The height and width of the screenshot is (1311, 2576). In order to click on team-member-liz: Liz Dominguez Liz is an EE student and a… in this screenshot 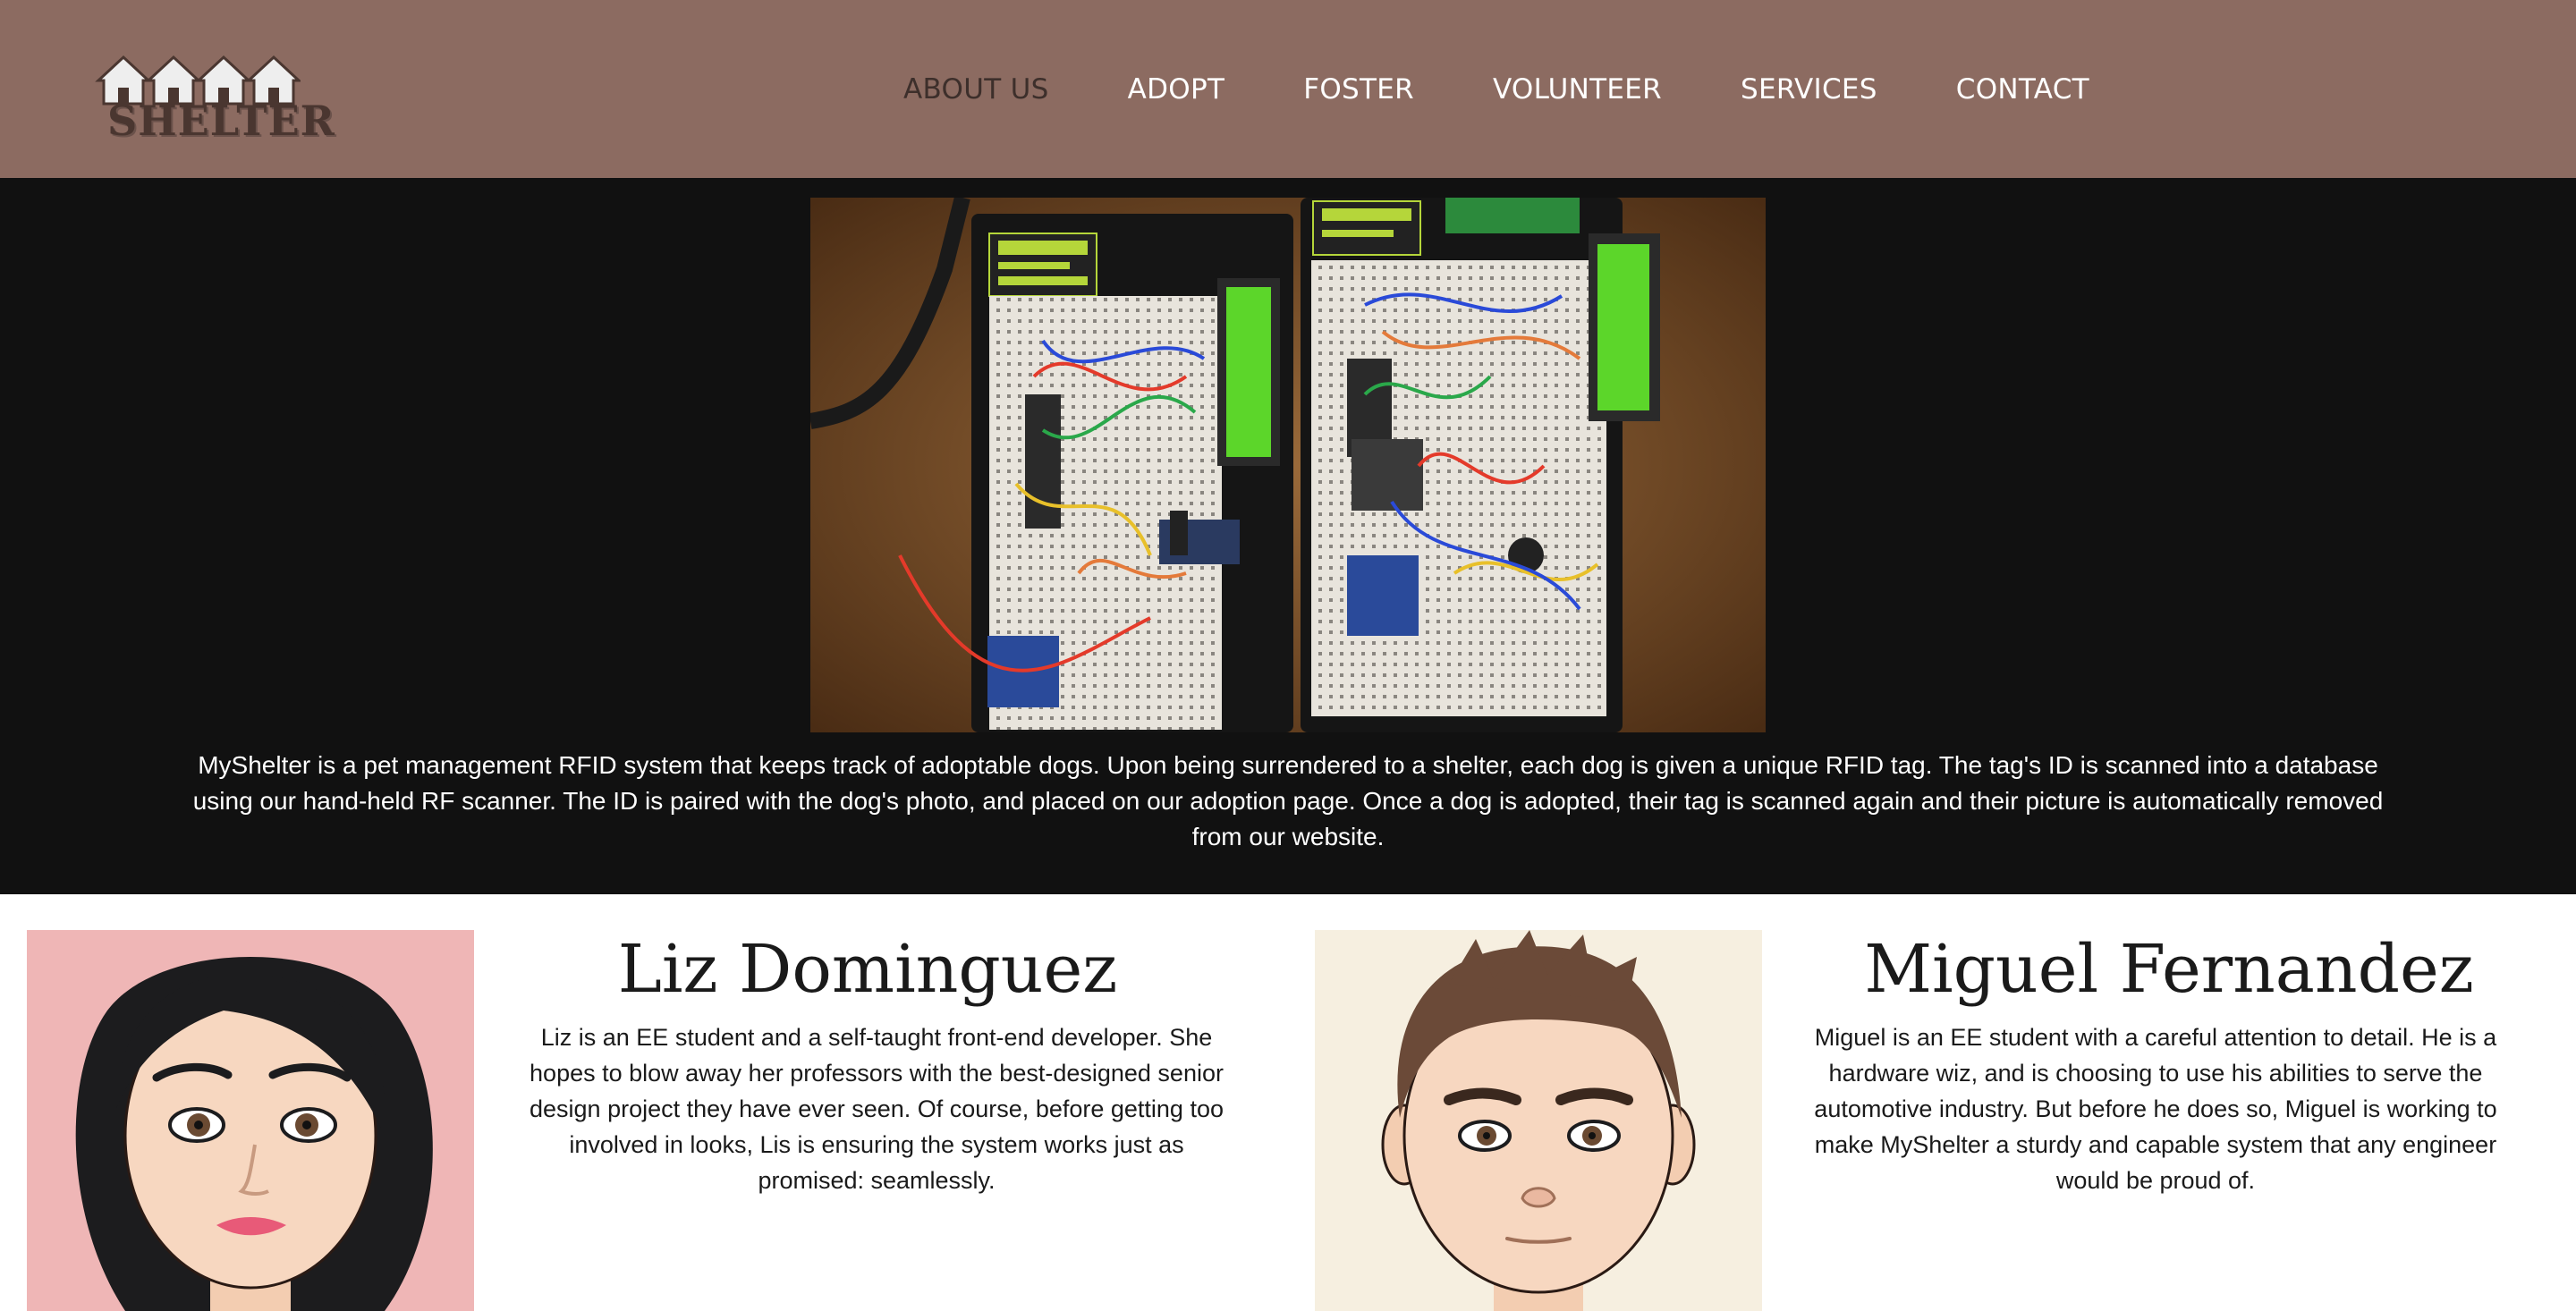, I will do `click(644, 1120)`.